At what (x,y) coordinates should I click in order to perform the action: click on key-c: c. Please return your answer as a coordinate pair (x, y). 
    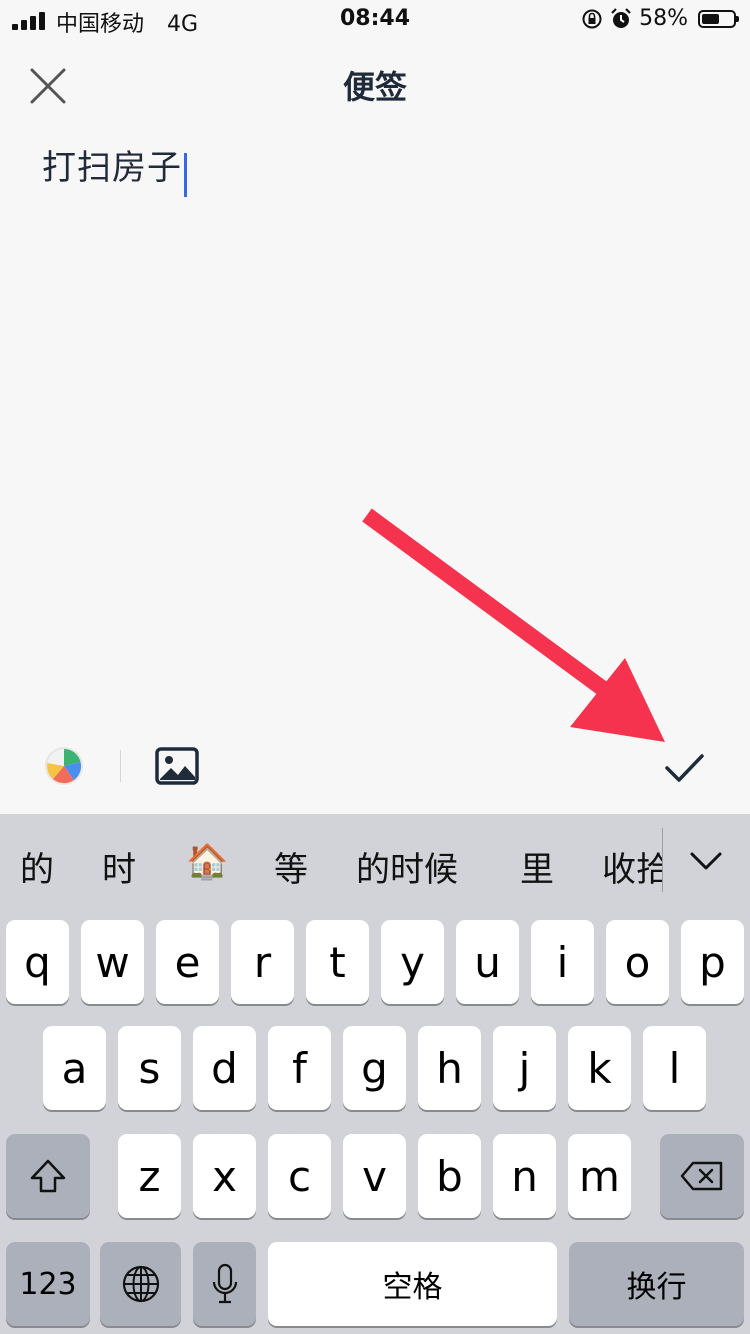
    Looking at the image, I should click on (299, 1176).